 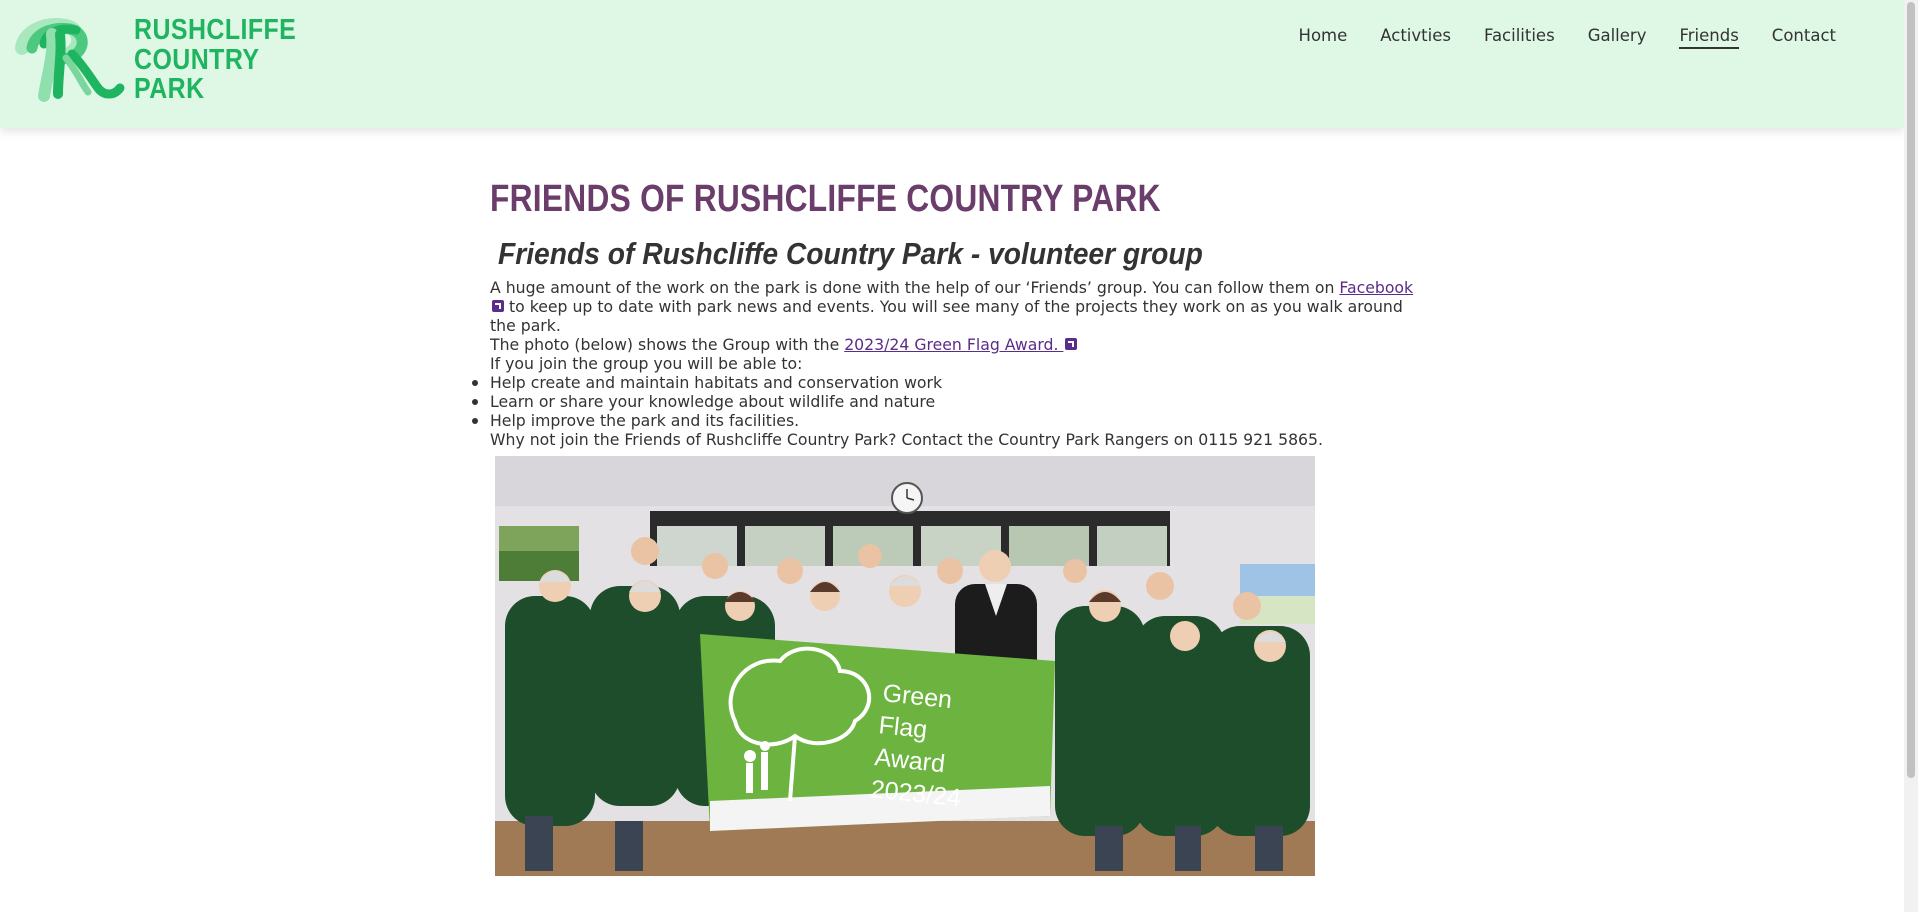 What do you see at coordinates (169, 89) in the screenshot?
I see `logo-line: PARK` at bounding box center [169, 89].